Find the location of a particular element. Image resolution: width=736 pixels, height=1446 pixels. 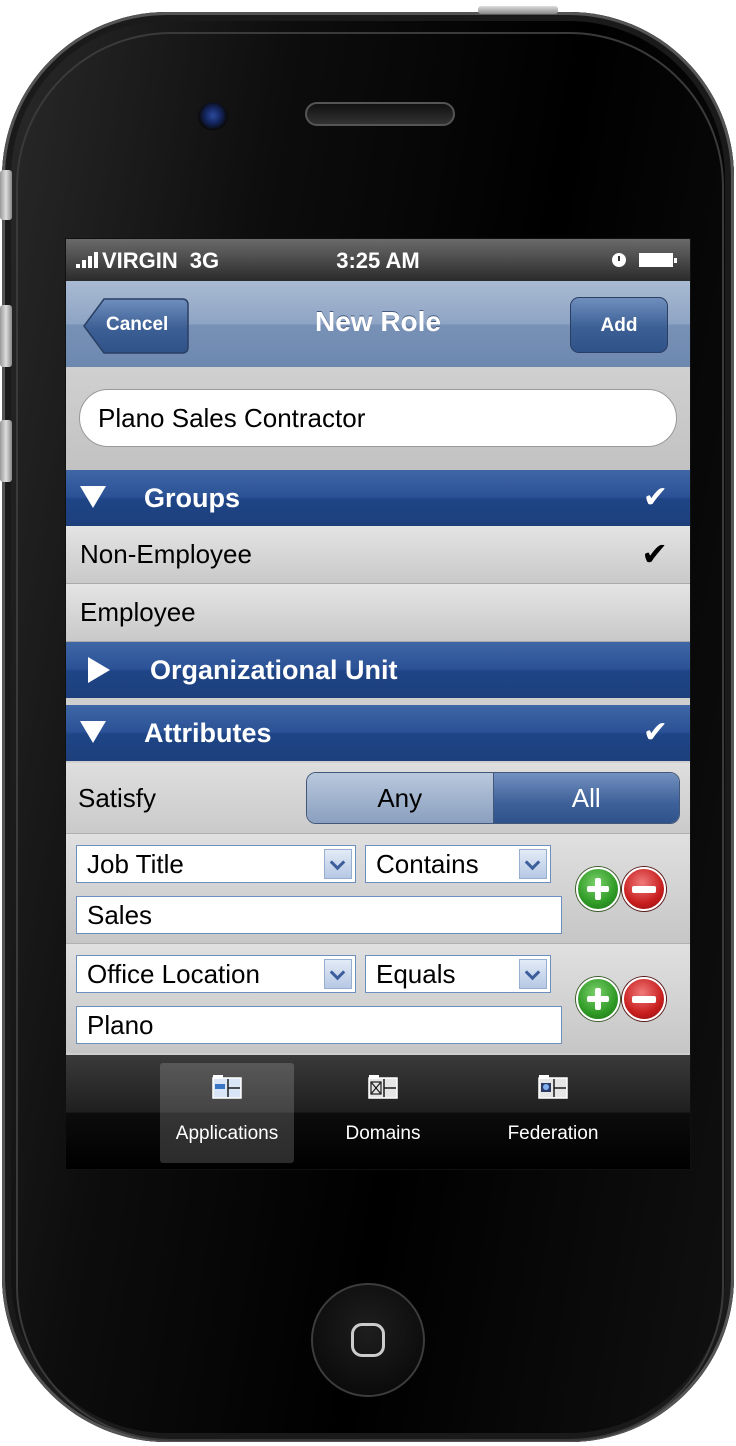

status-time: 3:25 AM is located at coordinates (378, 260).